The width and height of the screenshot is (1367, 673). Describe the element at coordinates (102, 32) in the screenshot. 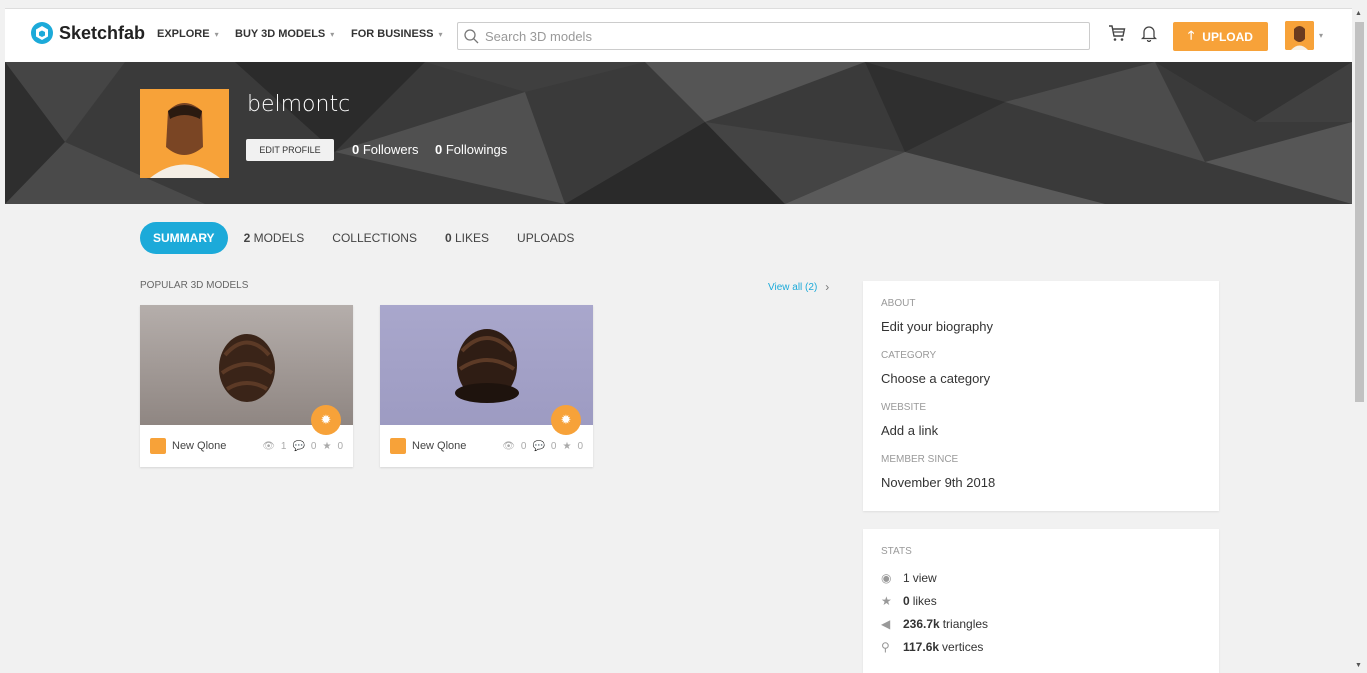

I see `brand-name: Sketchfab` at that location.